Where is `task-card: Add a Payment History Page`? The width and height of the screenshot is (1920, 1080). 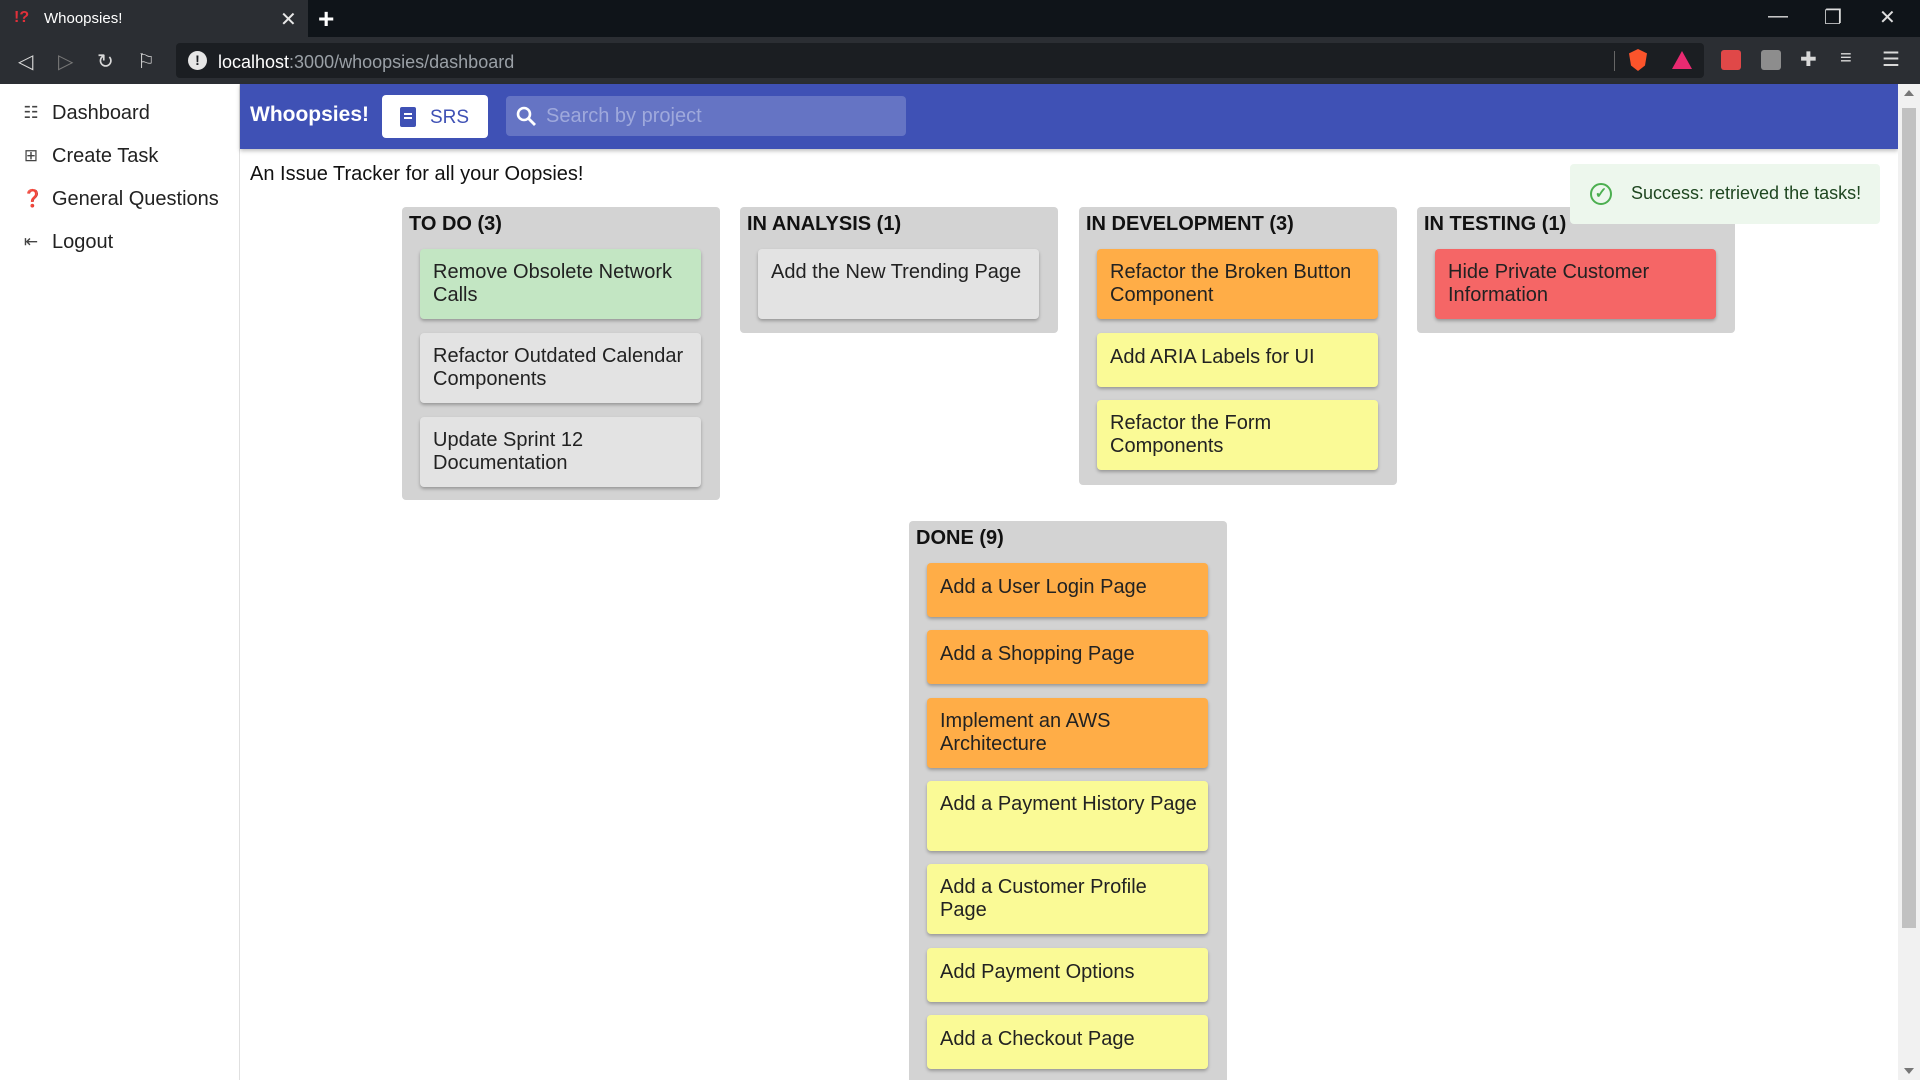 task-card: Add a Payment History Page is located at coordinates (1067, 816).